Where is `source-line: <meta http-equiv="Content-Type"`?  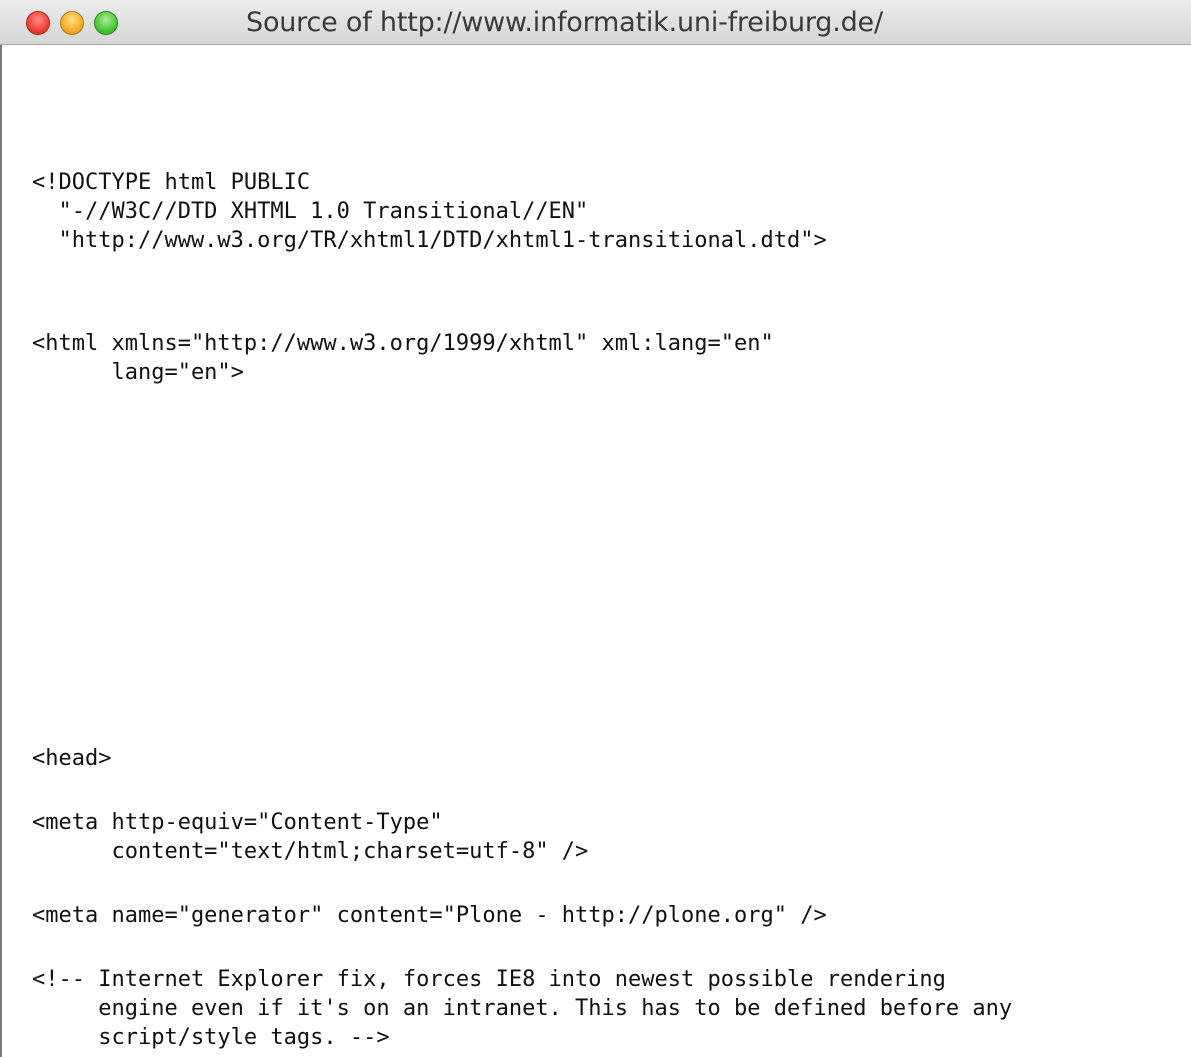 source-line: <meta http-equiv="Content-Type" is located at coordinates (237, 822).